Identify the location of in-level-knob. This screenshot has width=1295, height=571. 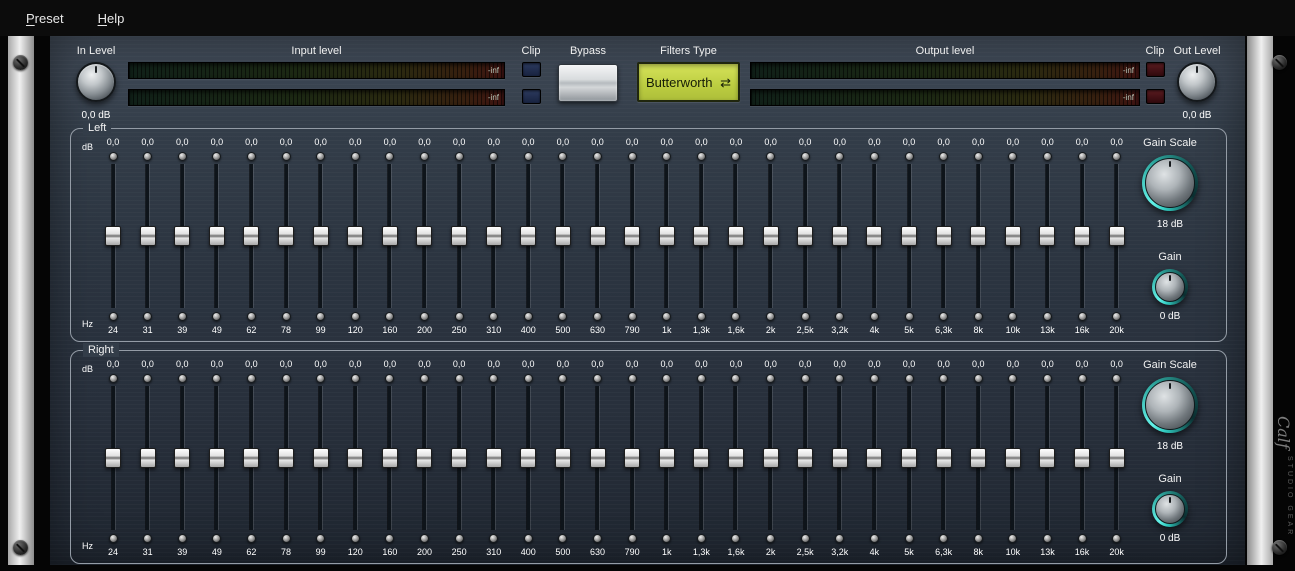
(96, 82).